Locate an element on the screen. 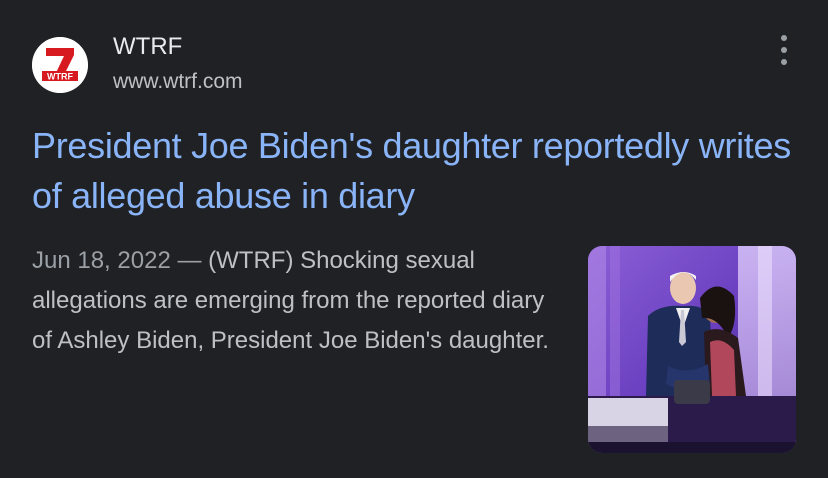 This screenshot has height=478, width=828. result-date: Jun 18, 2022 is located at coordinates (101, 260).